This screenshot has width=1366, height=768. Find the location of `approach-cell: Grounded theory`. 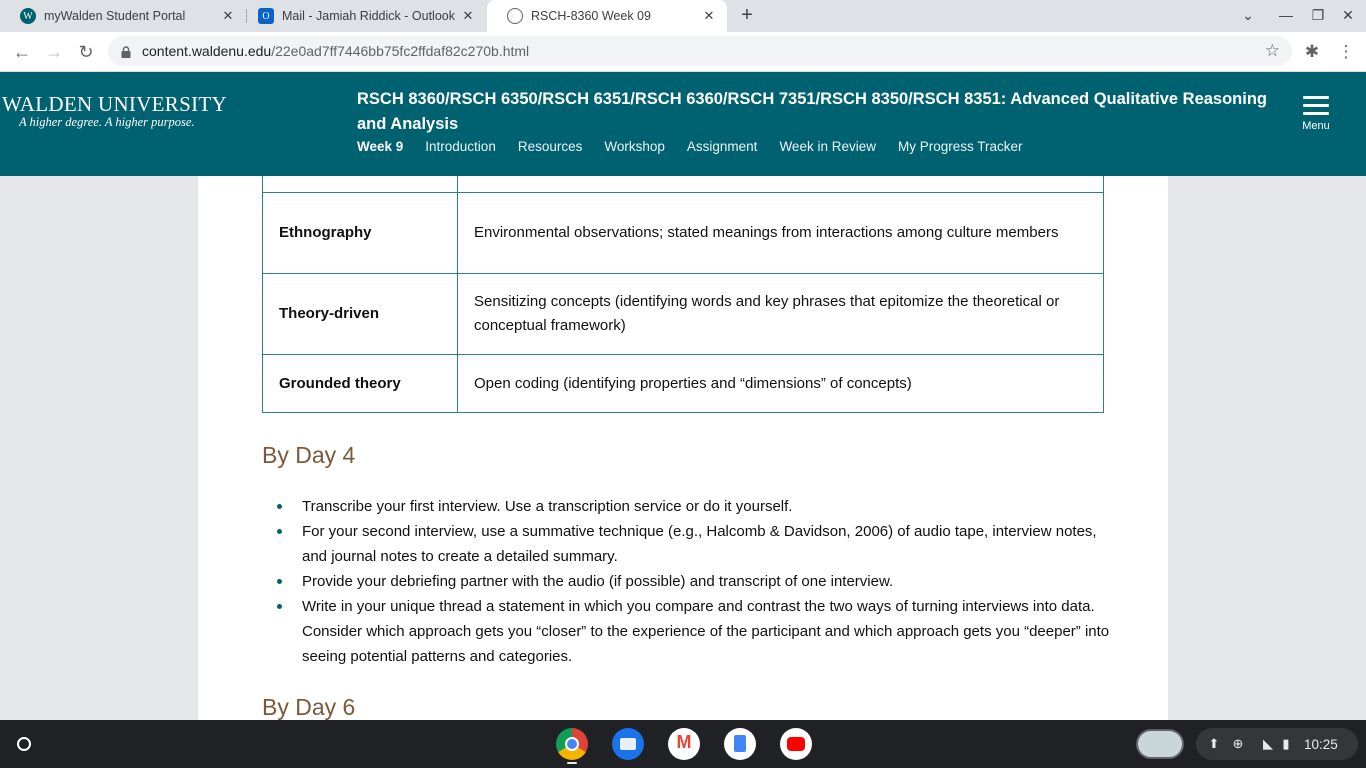

approach-cell: Grounded theory is located at coordinates (360, 383).